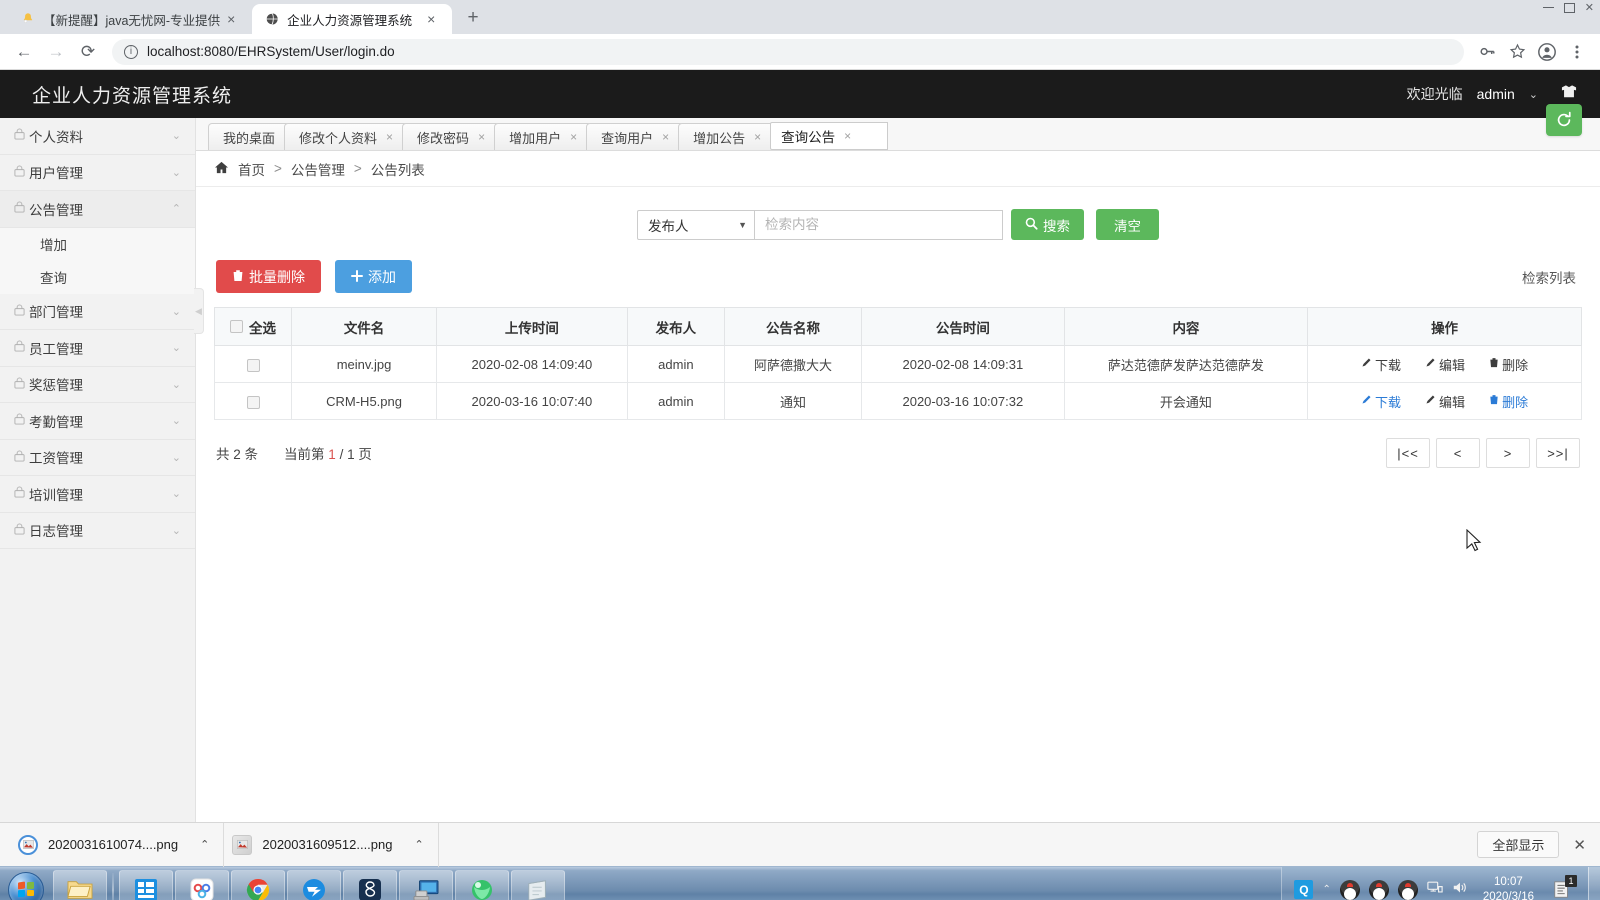  What do you see at coordinates (258, 884) in the screenshot?
I see `chrome-icon` at bounding box center [258, 884].